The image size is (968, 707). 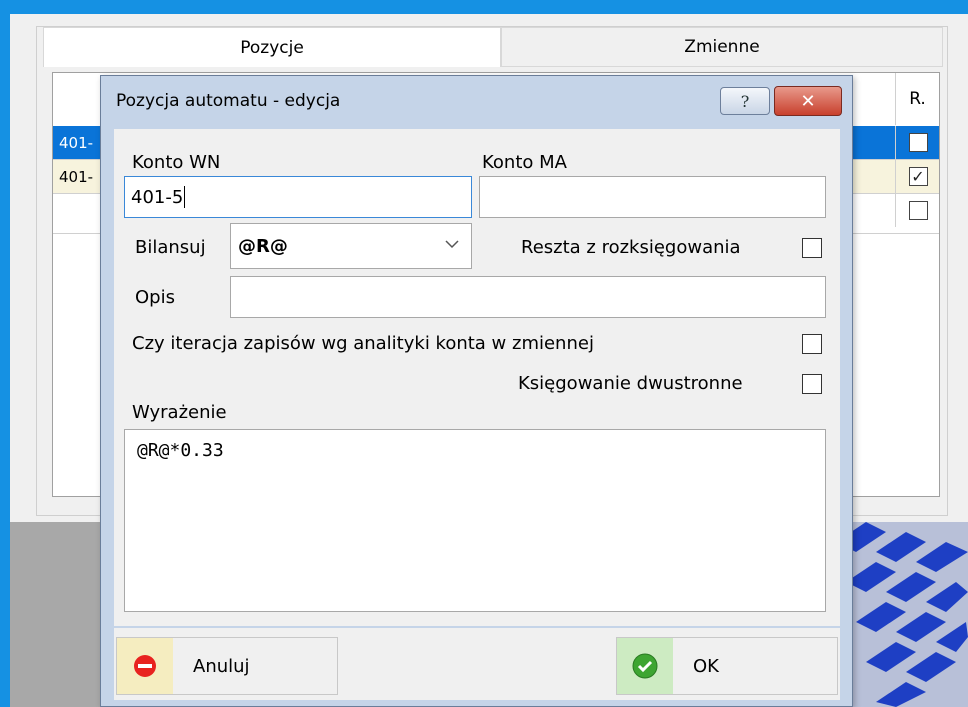 I want to click on help-button: ?, so click(x=745, y=101).